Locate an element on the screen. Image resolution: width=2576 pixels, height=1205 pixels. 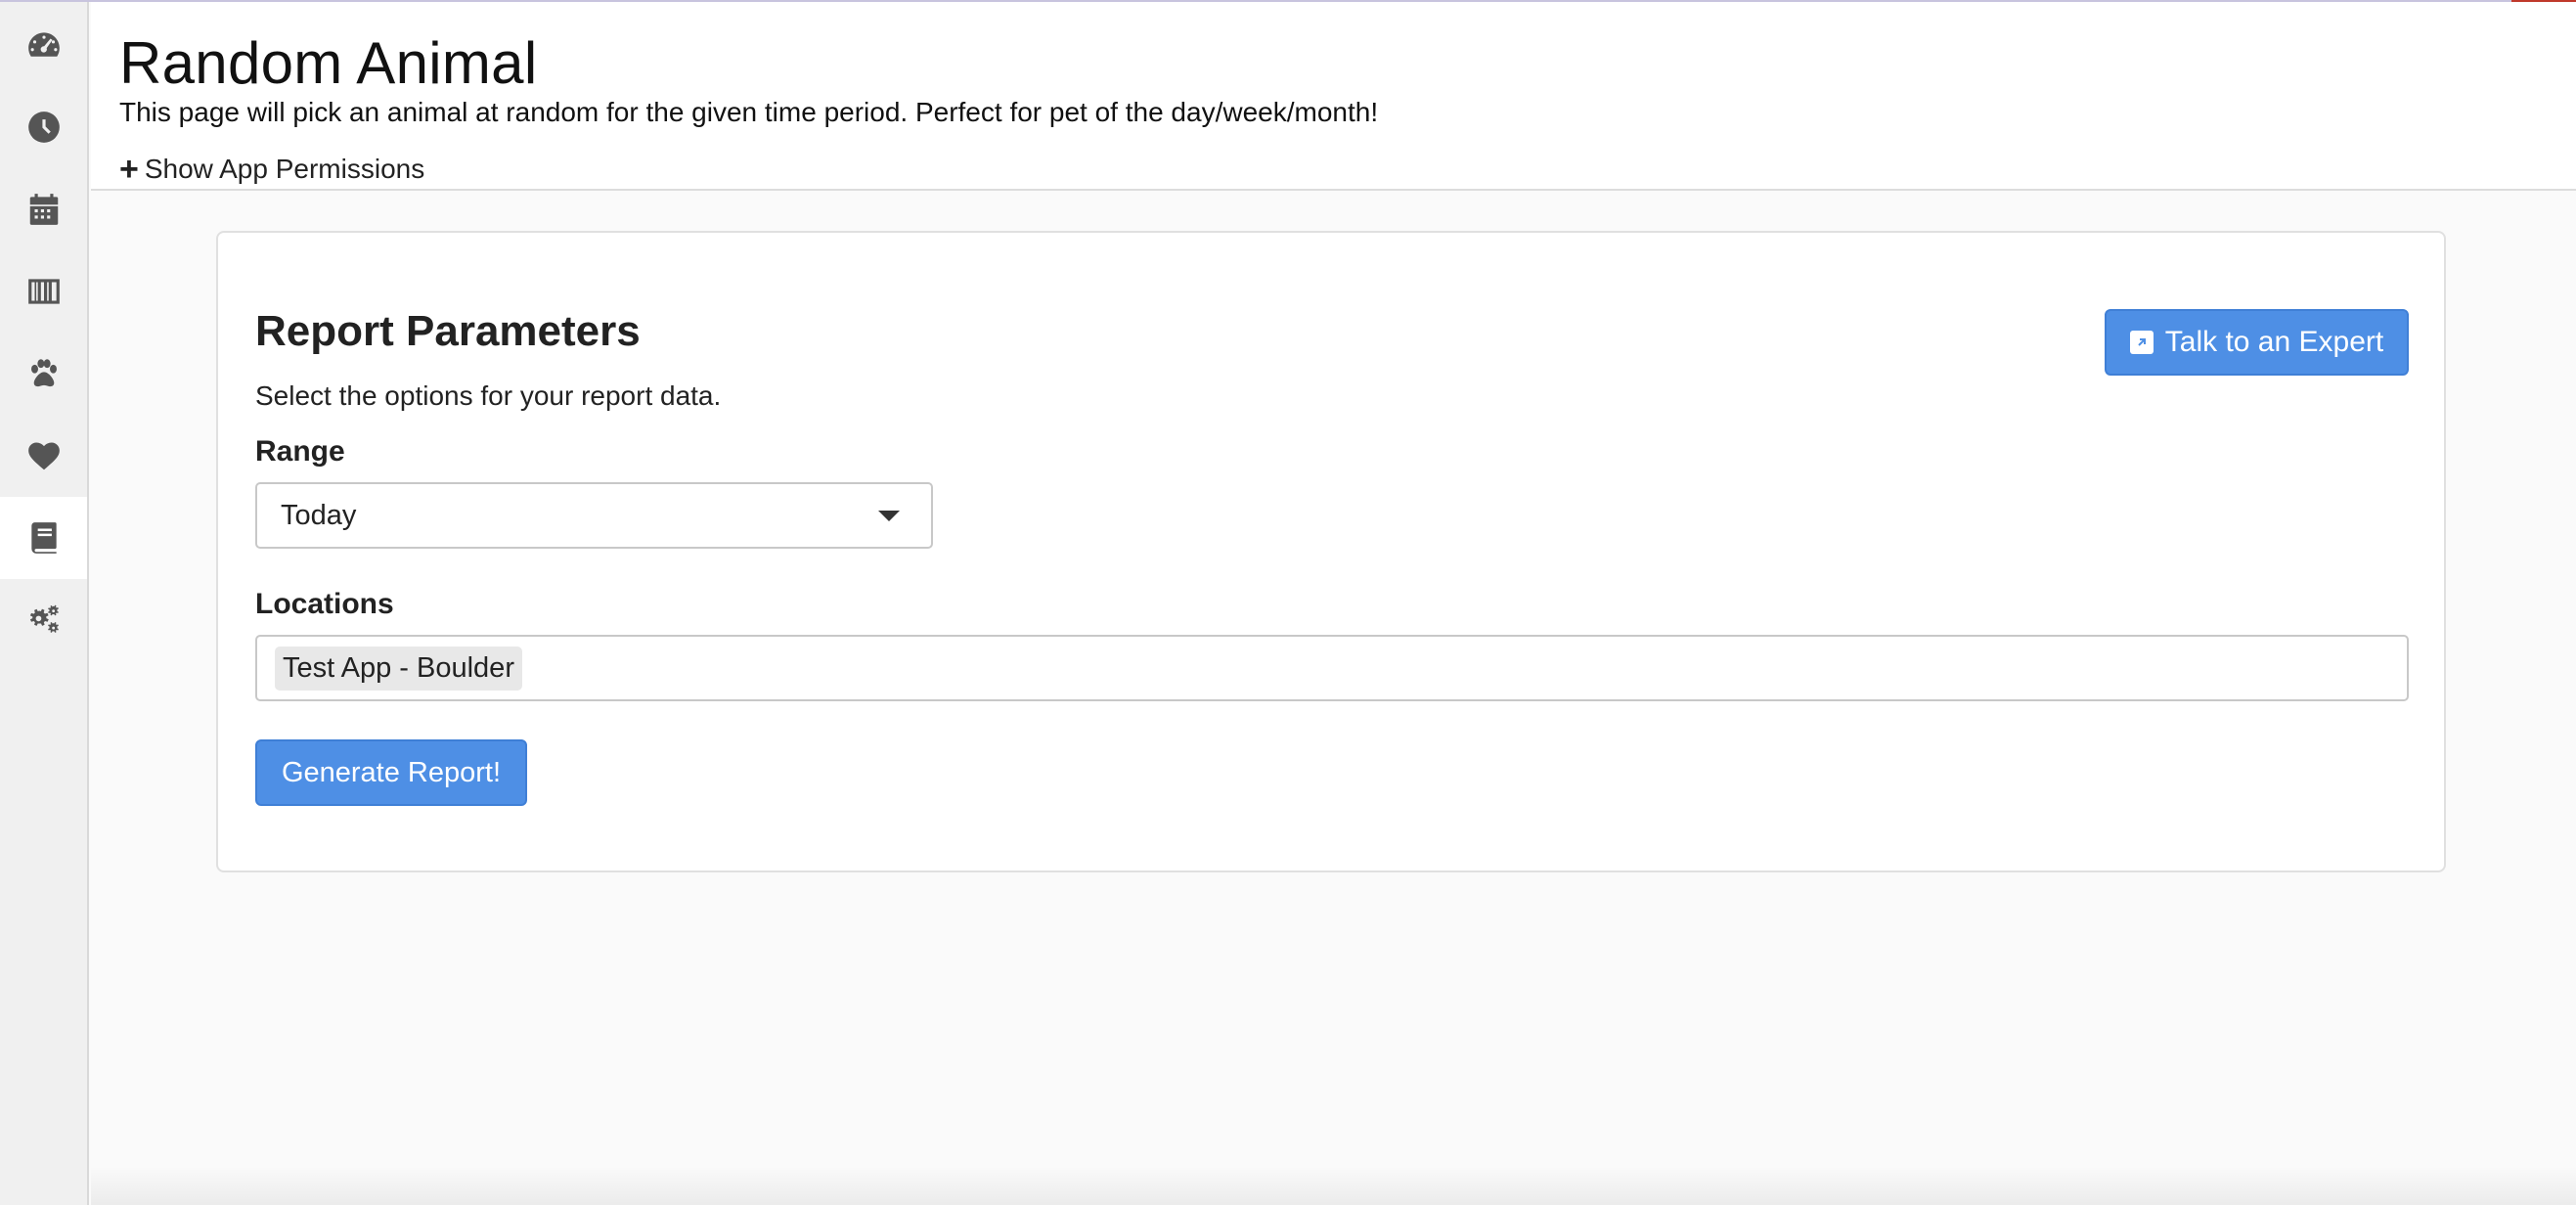
range-selected-value: Today is located at coordinates (319, 515).